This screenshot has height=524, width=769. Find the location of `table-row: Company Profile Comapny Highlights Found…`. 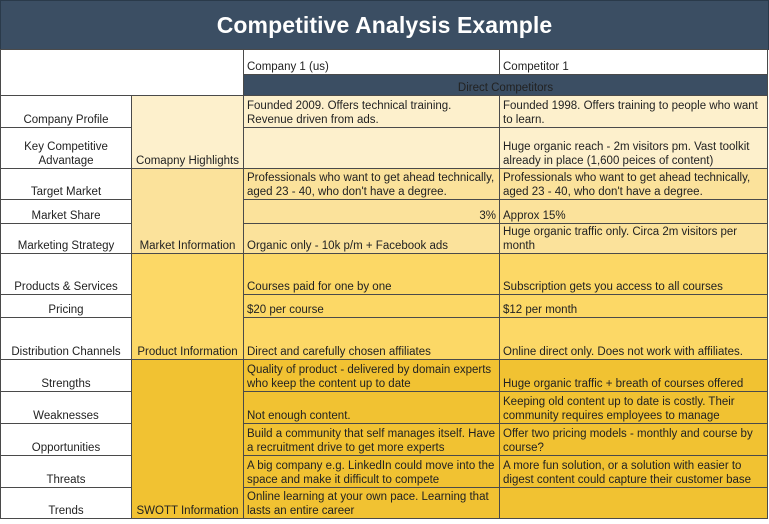

table-row: Company Profile Comapny Highlights Found… is located at coordinates (384, 132).